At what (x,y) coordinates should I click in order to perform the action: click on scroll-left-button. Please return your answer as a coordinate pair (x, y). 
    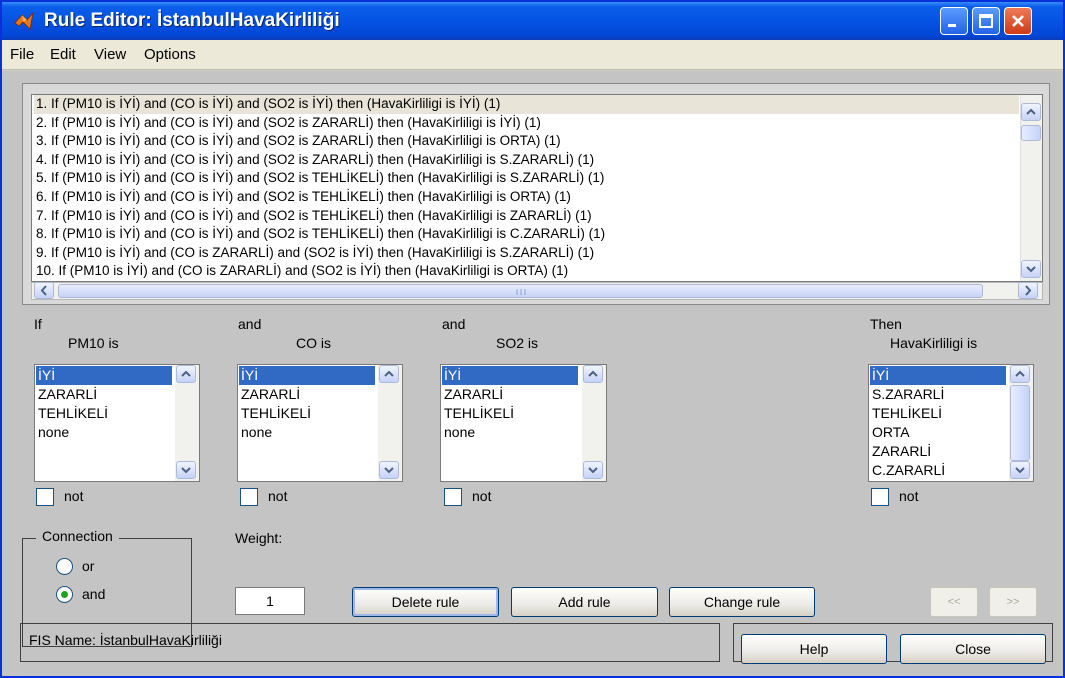
    Looking at the image, I should click on (44, 290).